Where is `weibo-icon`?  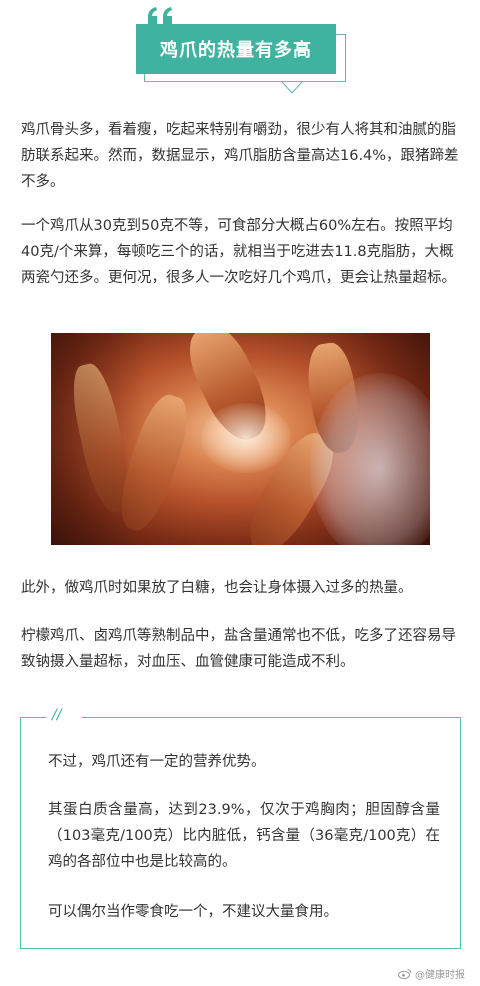 weibo-icon is located at coordinates (405, 974).